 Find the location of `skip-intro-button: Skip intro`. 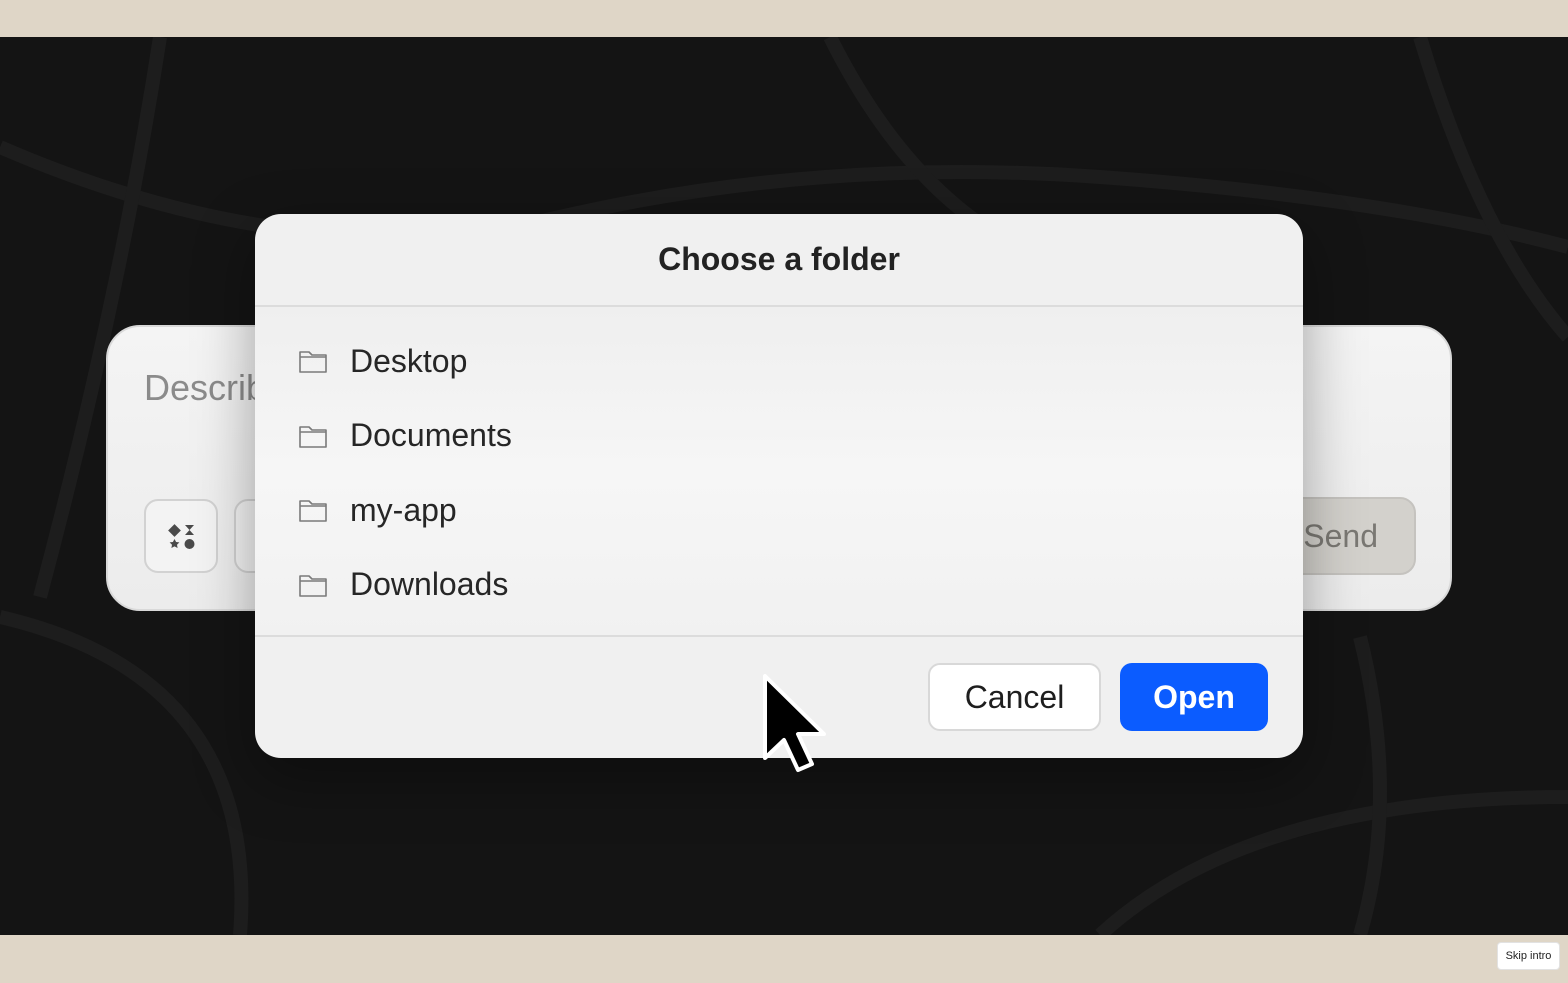

skip-intro-button: Skip intro is located at coordinates (1528, 956).